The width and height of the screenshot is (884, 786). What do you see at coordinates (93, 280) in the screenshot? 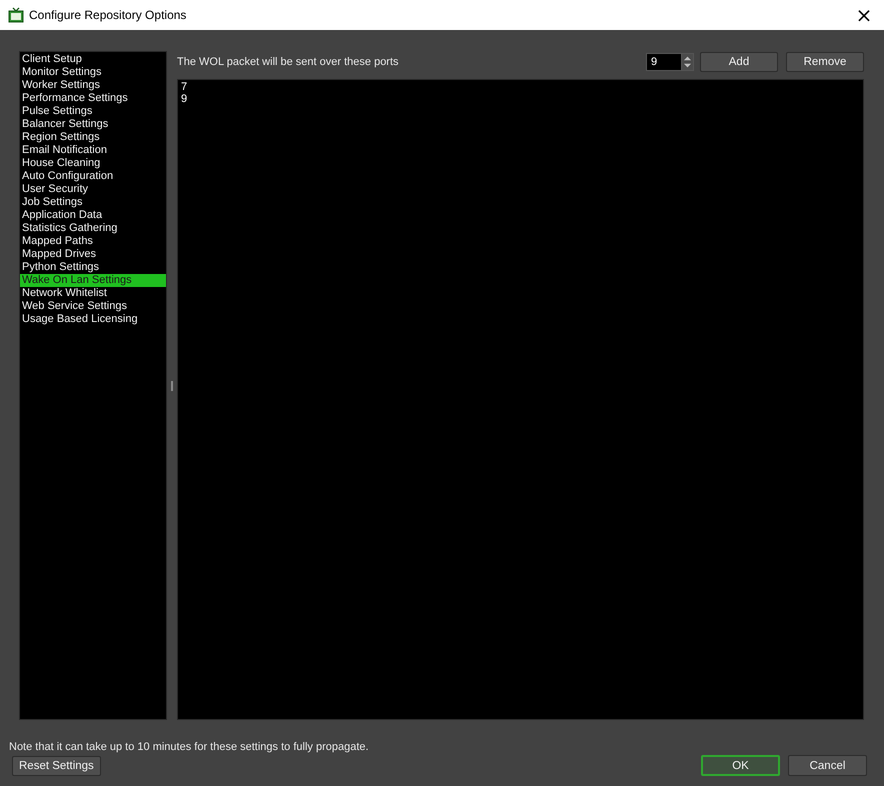
I see `sidebar-item: Wake On Lan Settings` at bounding box center [93, 280].